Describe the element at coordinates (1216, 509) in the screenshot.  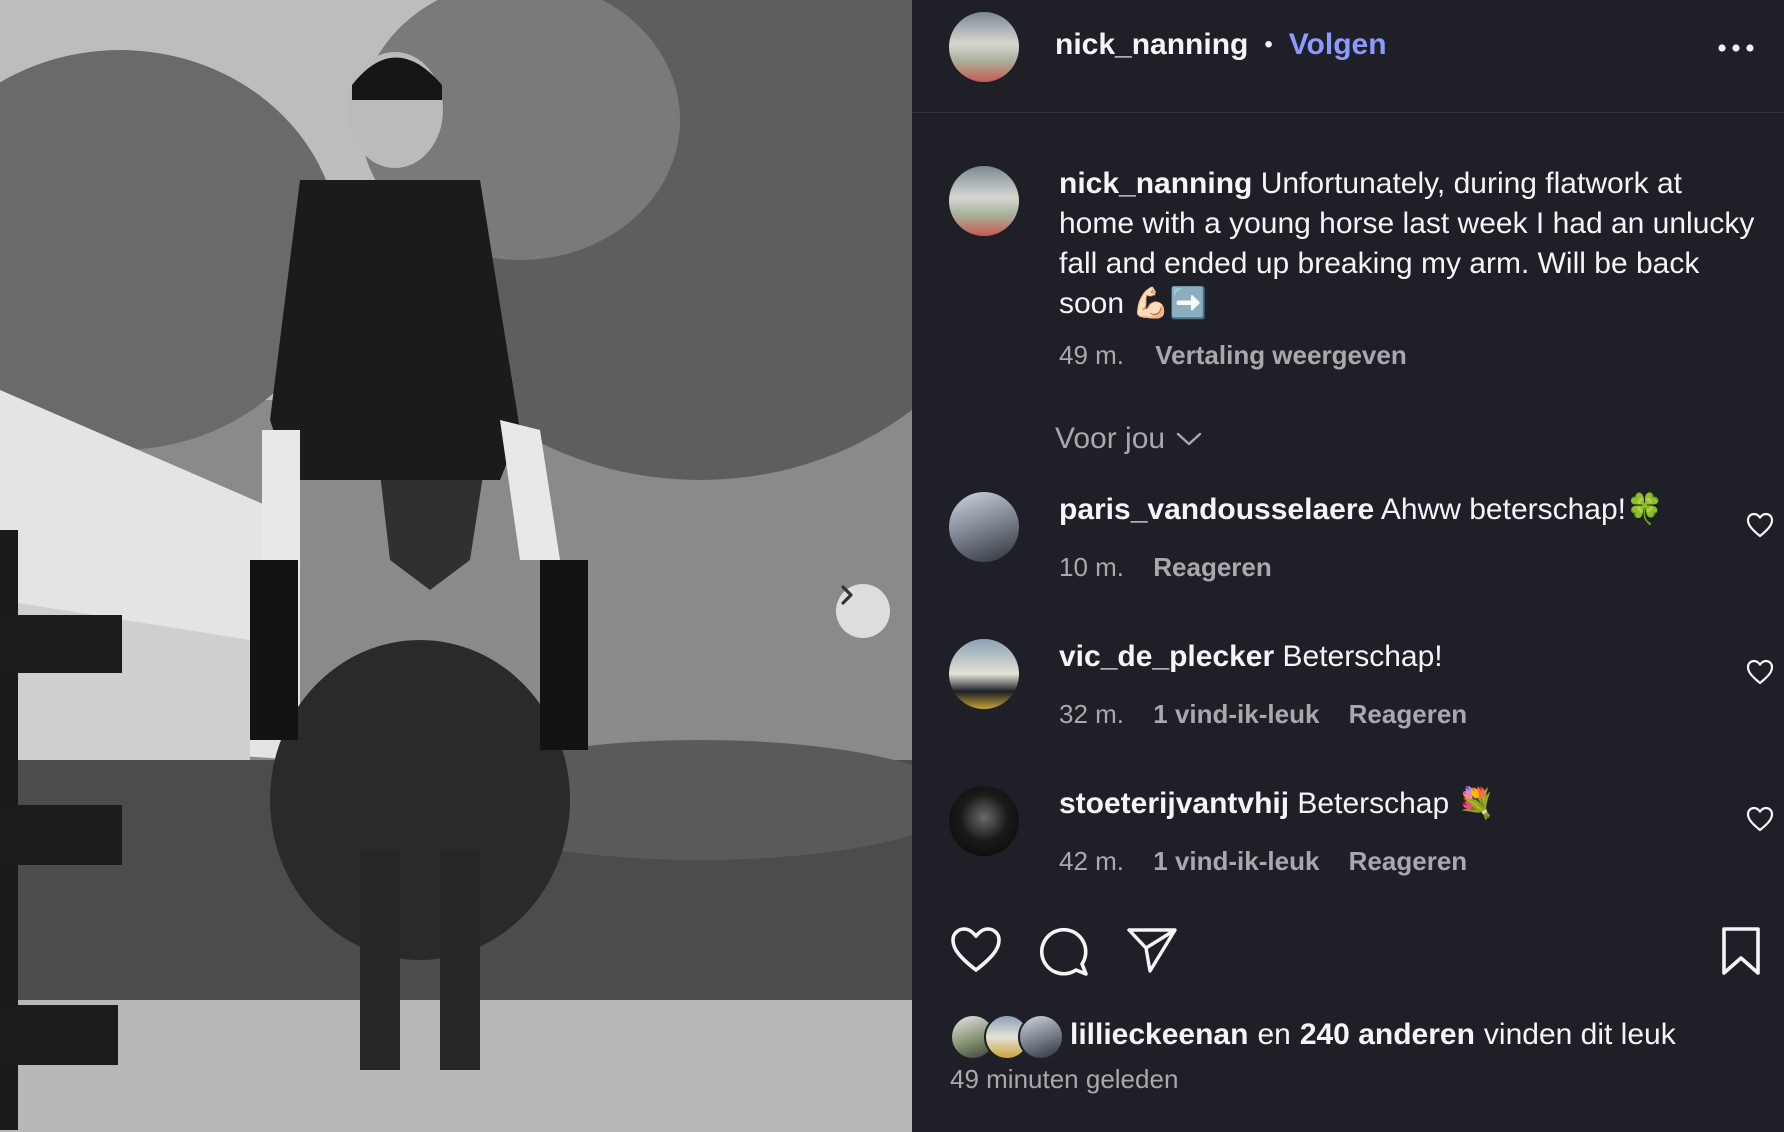
I see `comment-username: paris_vandousselaere` at that location.